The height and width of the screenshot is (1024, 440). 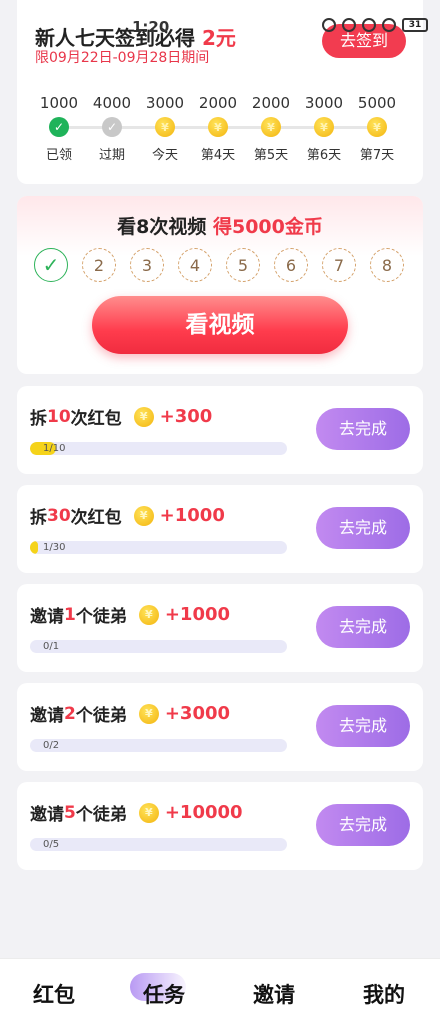 I want to click on task-title: 拆 30 次红包 ¥ +1000, so click(x=127, y=515).